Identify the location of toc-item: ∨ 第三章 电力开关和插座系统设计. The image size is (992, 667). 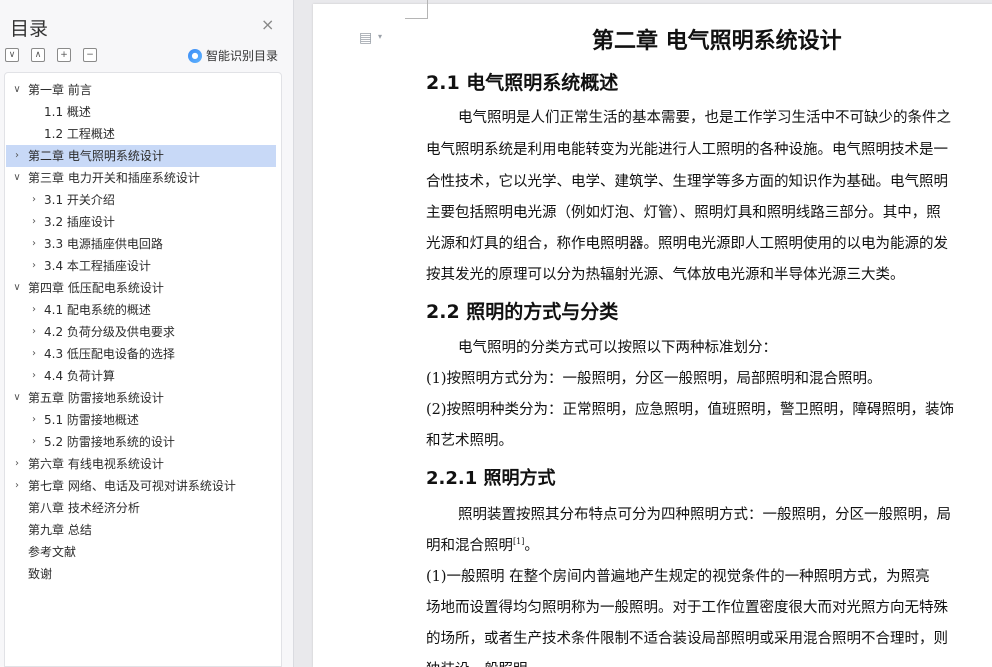
(143, 178).